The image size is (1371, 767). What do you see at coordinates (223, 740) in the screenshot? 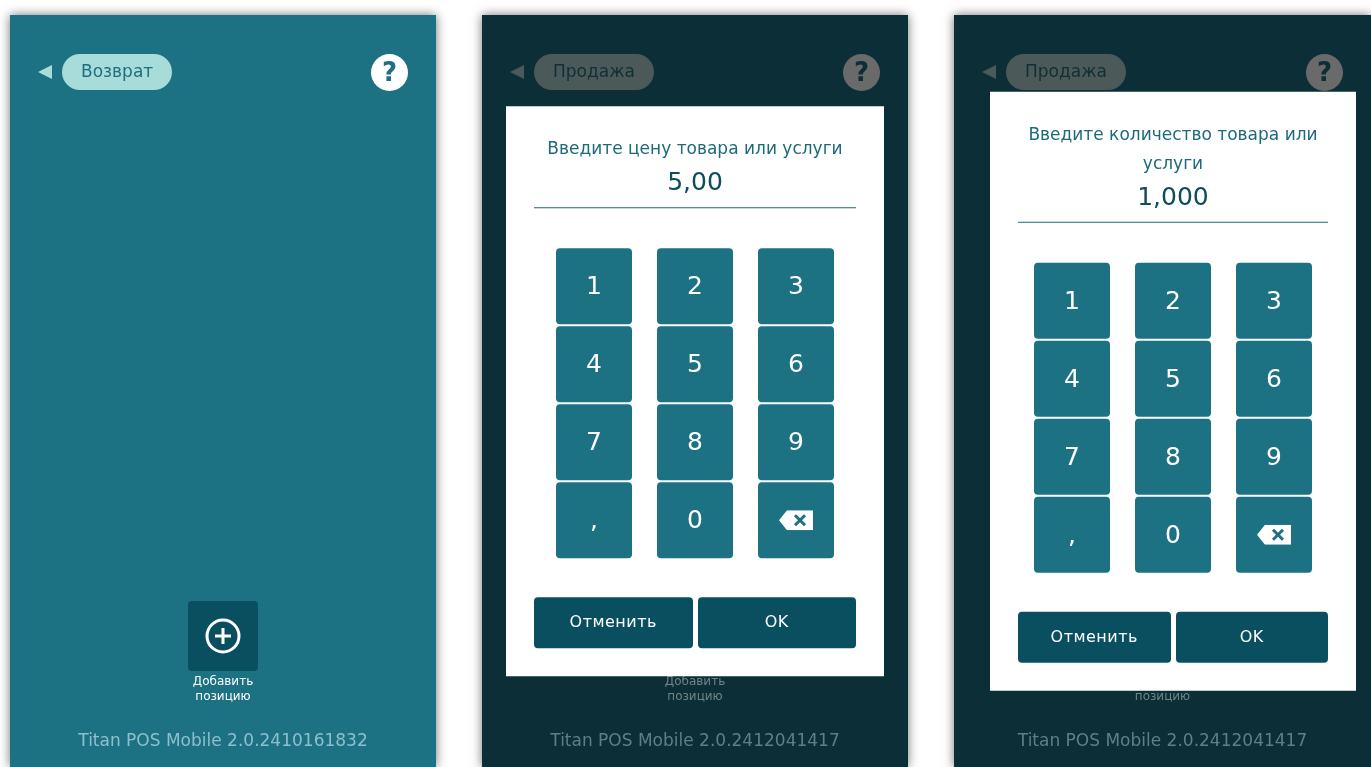
I see `version-label: Titan POS Mobile 2.0.2410161832` at bounding box center [223, 740].